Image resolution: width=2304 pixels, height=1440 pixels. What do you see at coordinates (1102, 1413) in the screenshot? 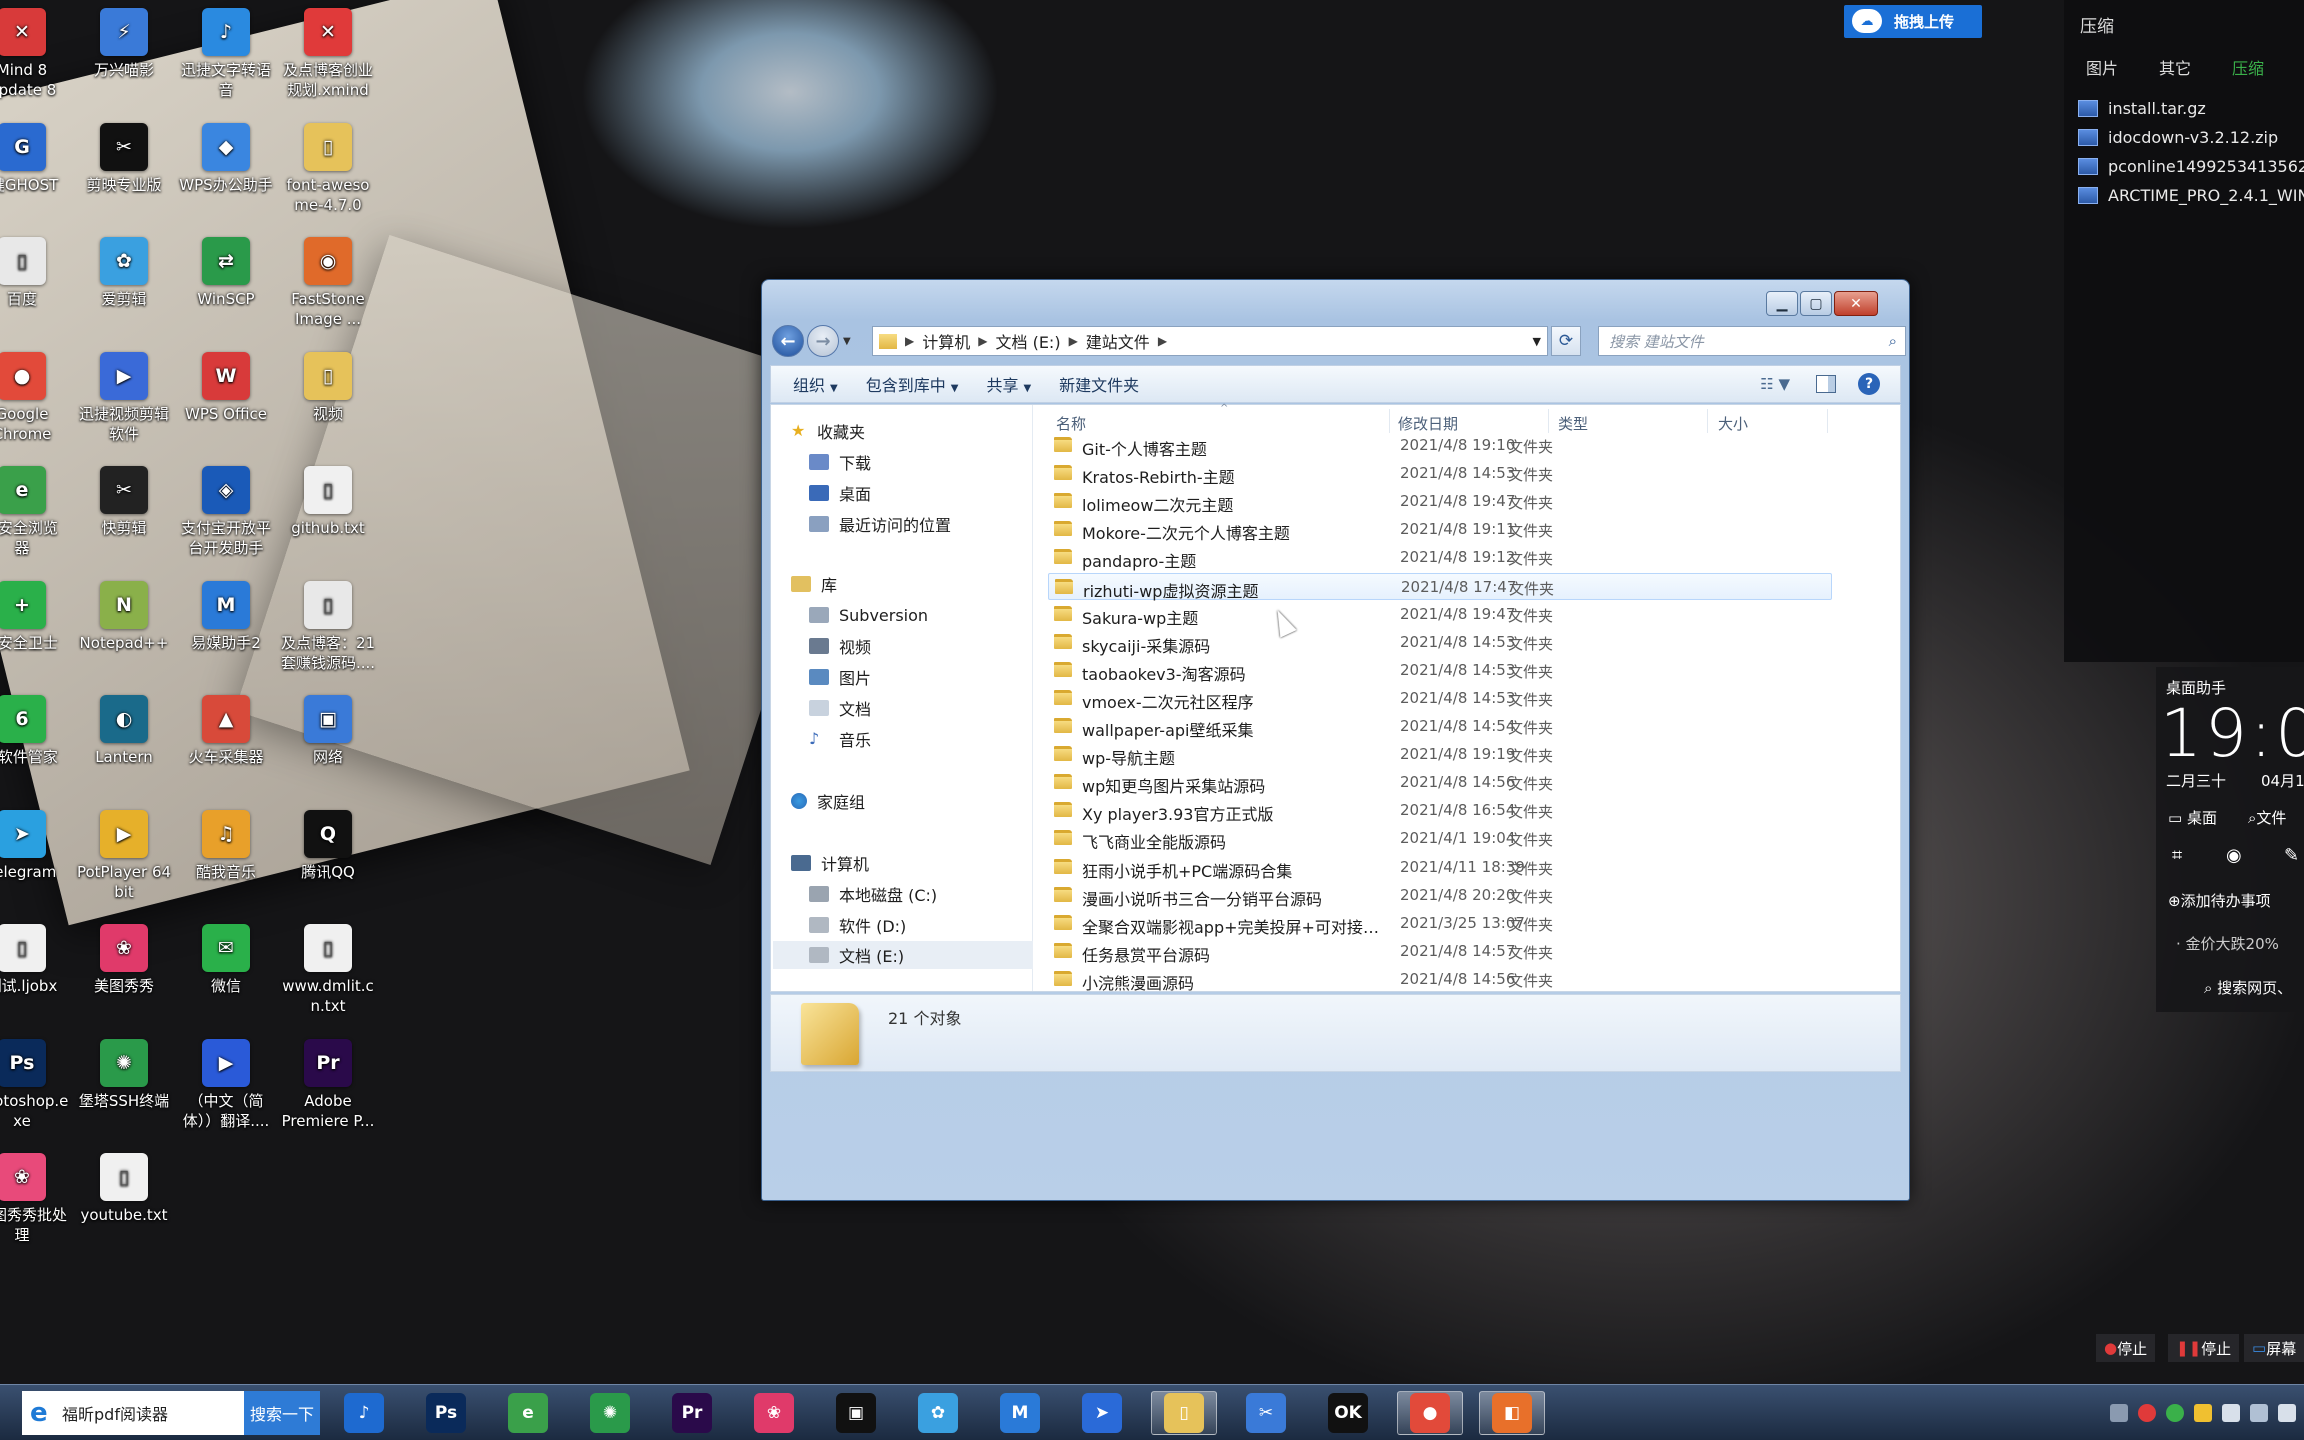
I see `taskbar-app-button: ➤` at bounding box center [1102, 1413].